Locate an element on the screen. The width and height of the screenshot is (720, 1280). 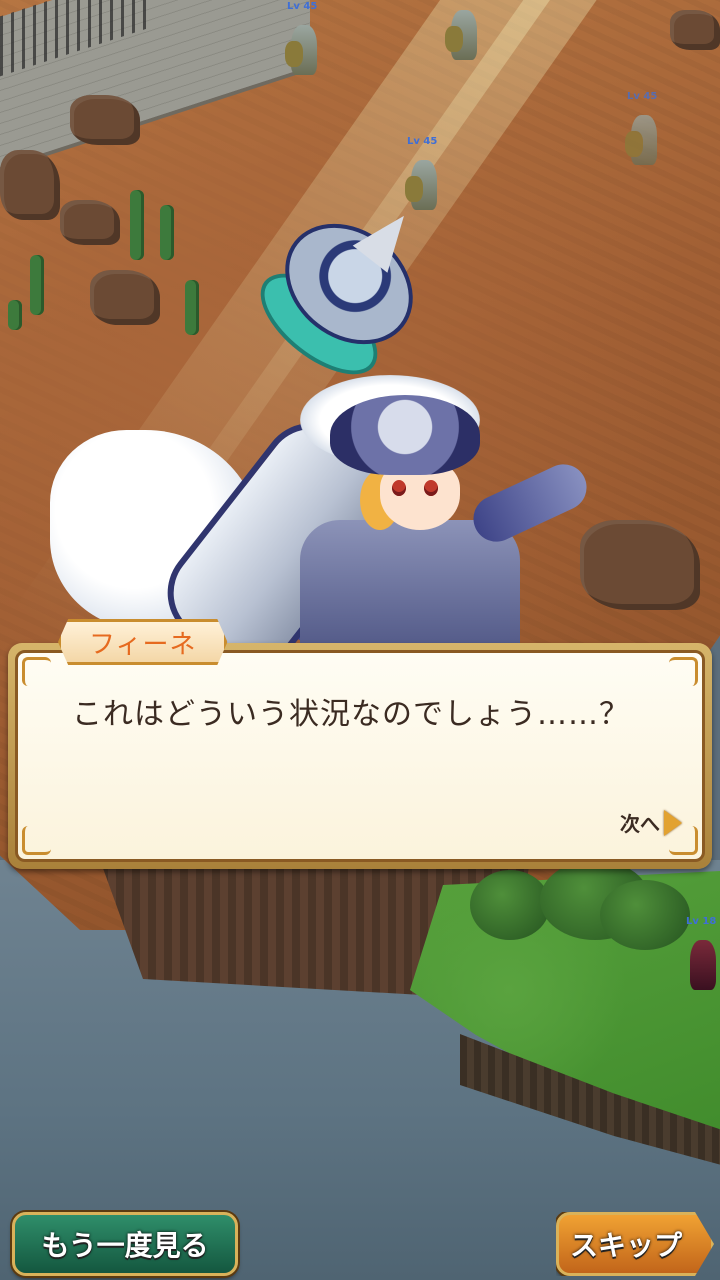
next-label: 次へ is located at coordinates (640, 824).